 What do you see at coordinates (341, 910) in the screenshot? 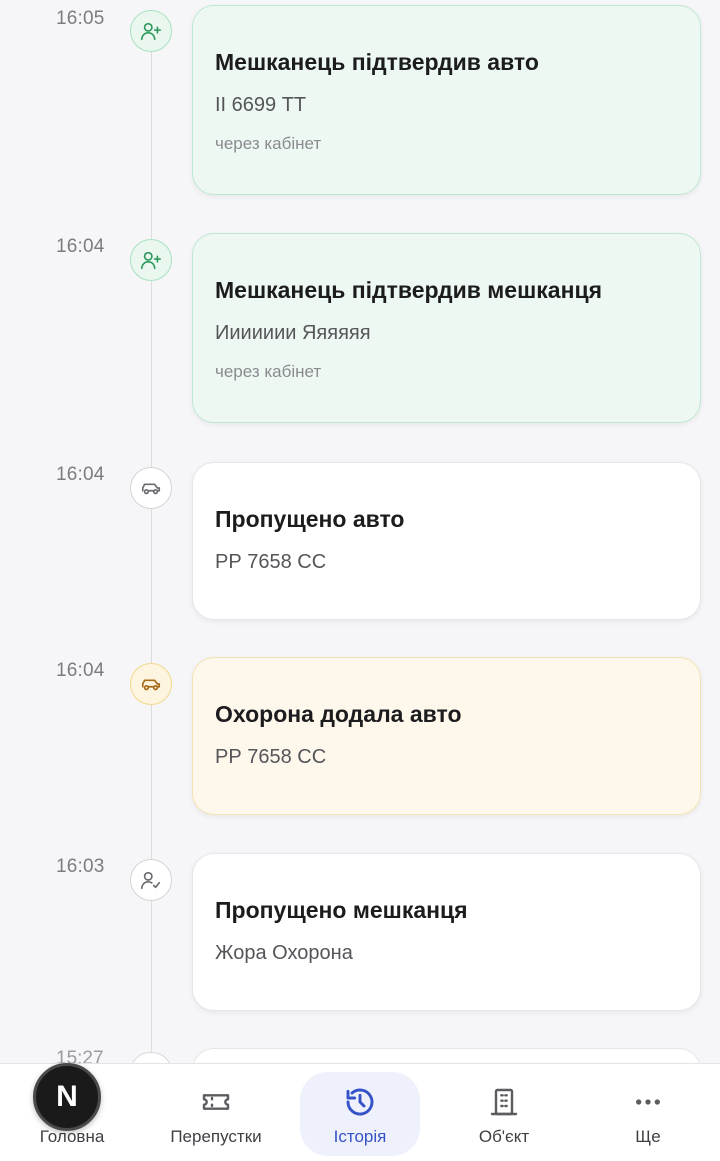
I see `event-title: Пропущено мешканця` at bounding box center [341, 910].